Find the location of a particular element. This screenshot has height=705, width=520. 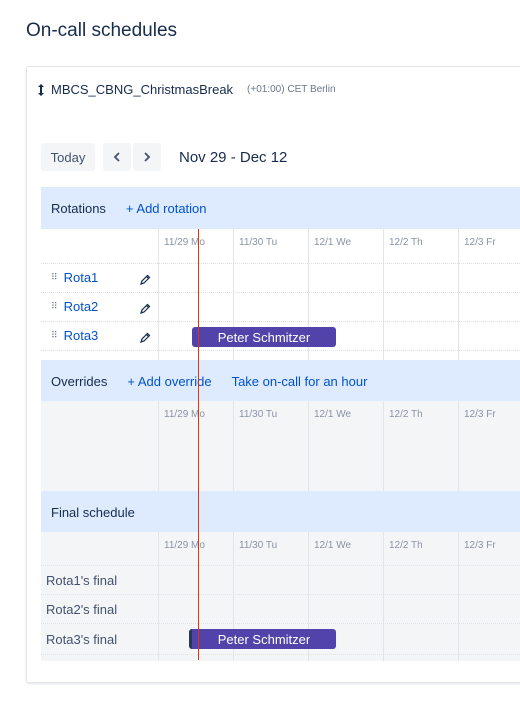

take-oncall-link: Take on-call for an hour is located at coordinates (300, 381).